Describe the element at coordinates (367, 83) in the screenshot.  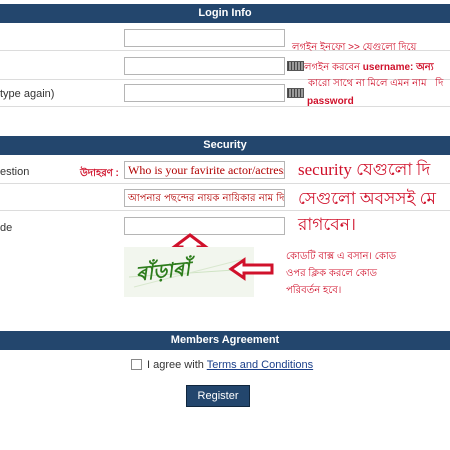
I see `login-note-line3-text: কারো সাথে না মিলে এমন নাম` at that location.